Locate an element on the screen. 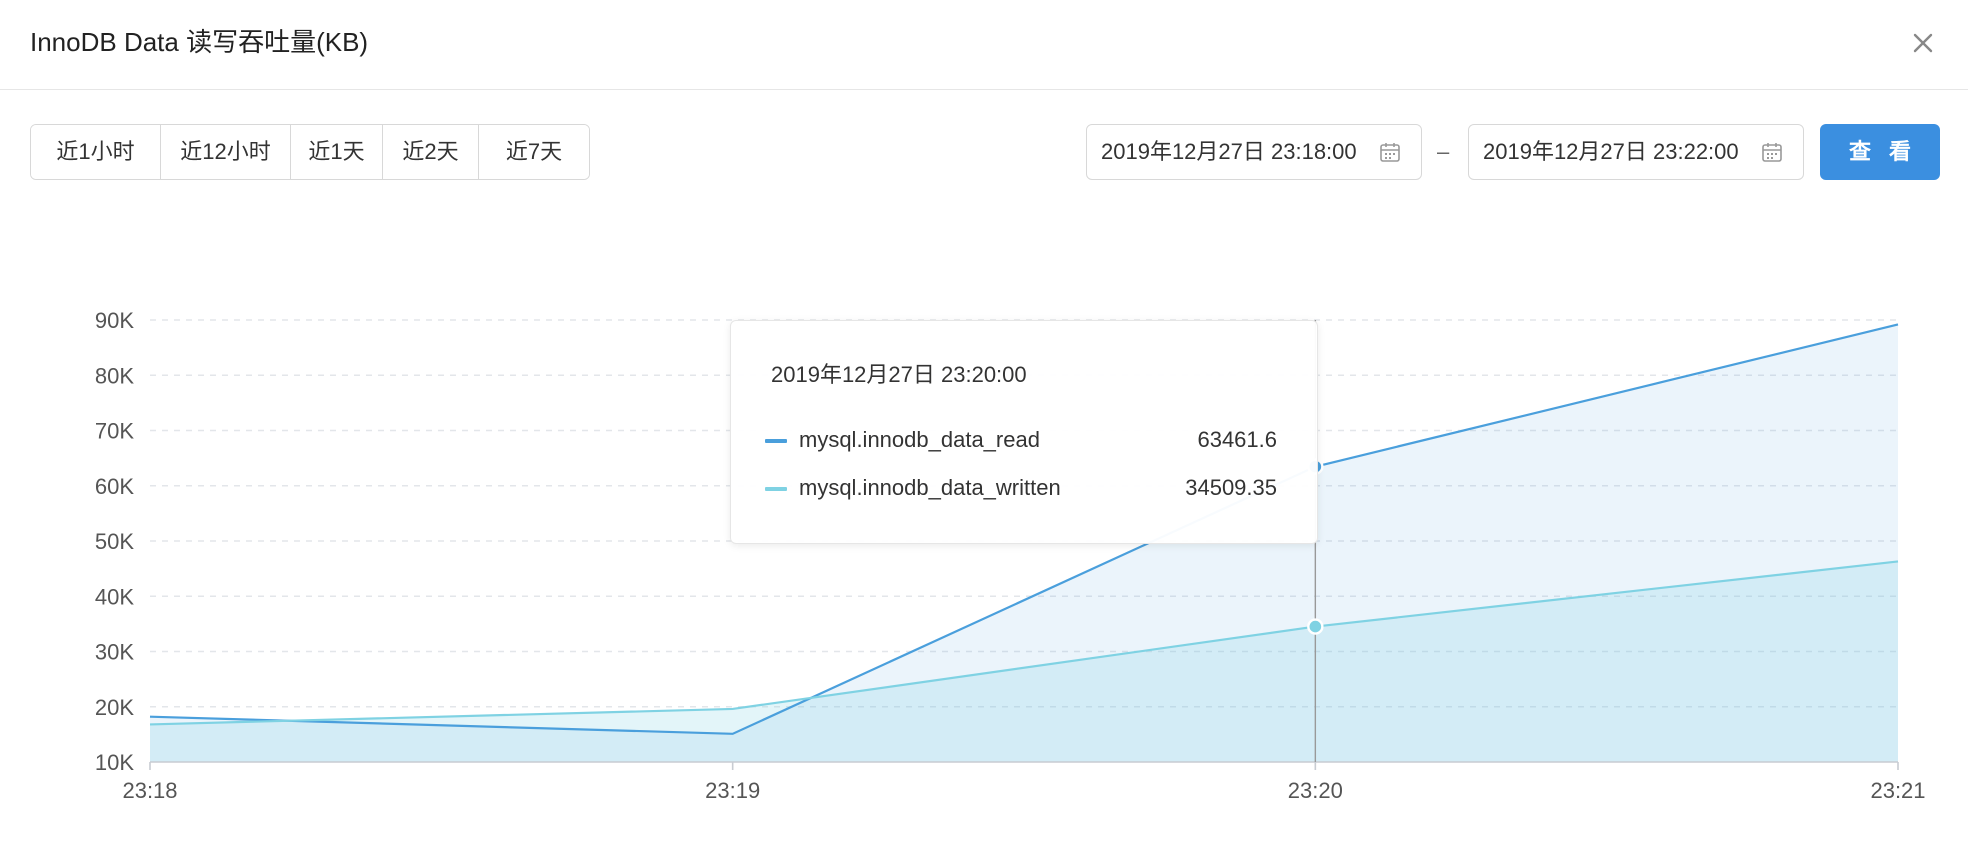 The width and height of the screenshot is (1968, 846). legend-swatch-written is located at coordinates (776, 489).